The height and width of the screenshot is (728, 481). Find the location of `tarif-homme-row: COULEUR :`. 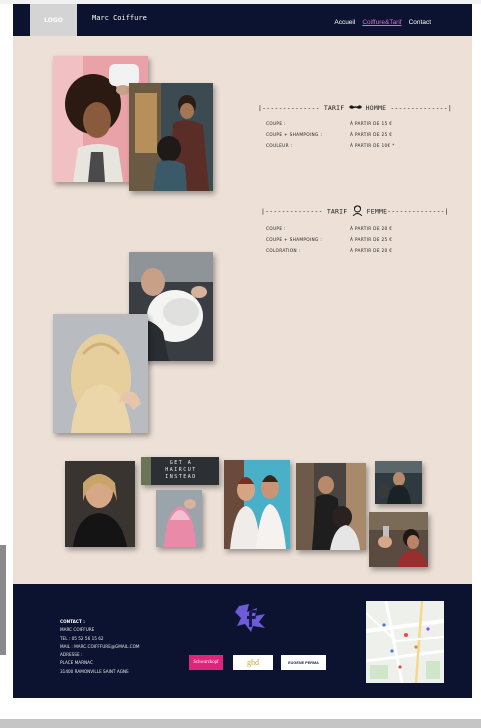

tarif-homme-row: COULEUR : is located at coordinates (279, 146).